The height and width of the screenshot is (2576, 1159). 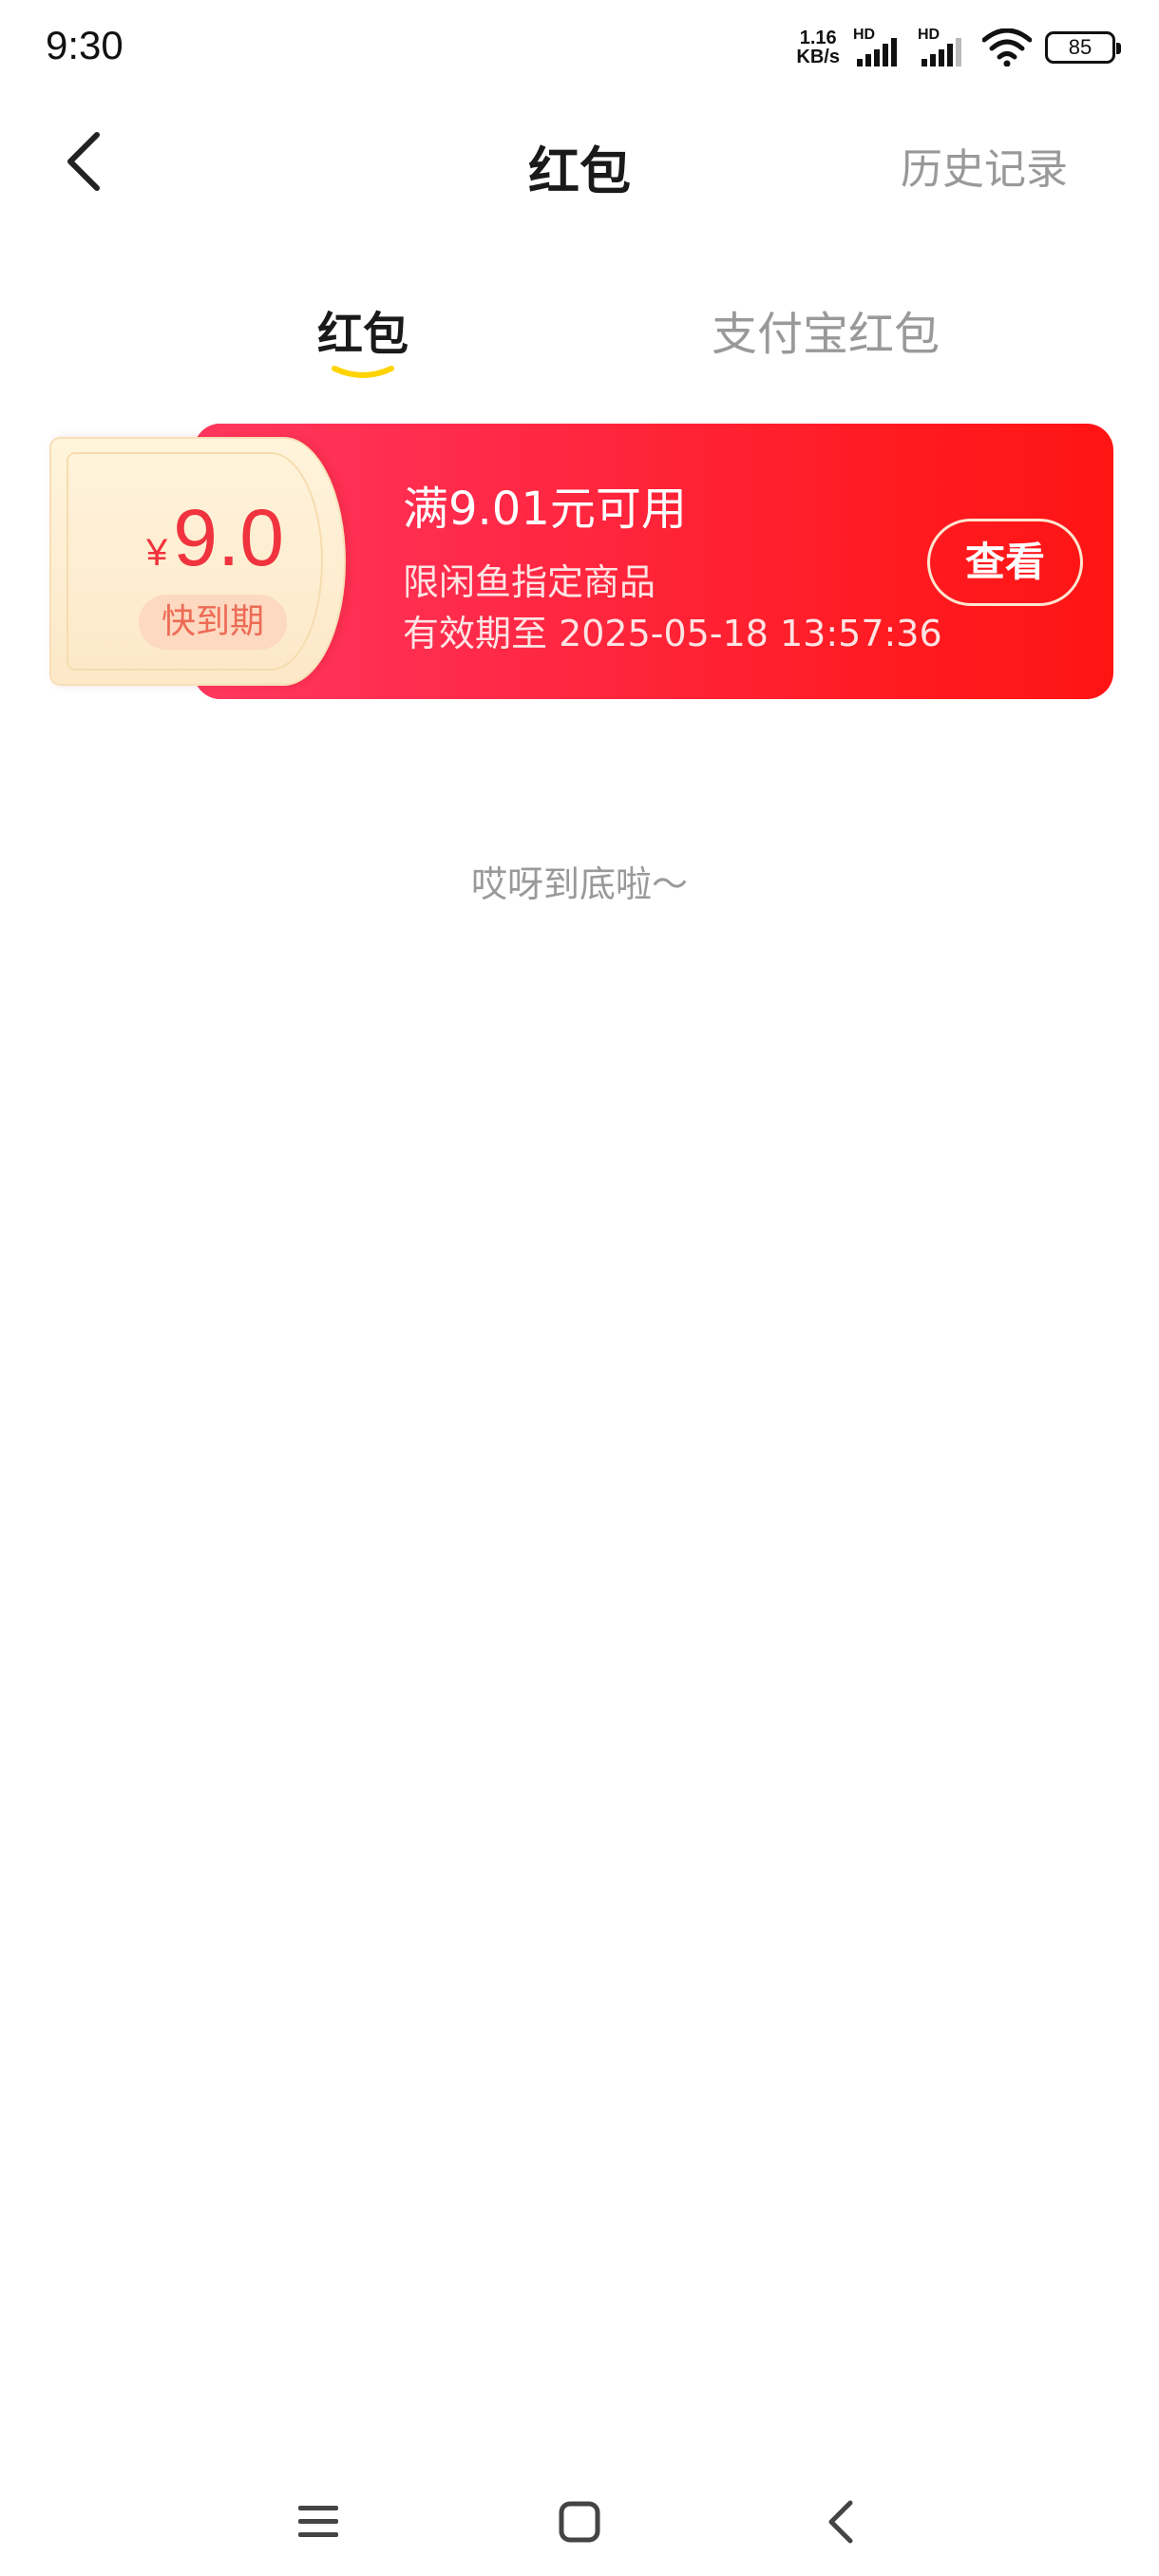 I want to click on history-link: 历史记录, so click(x=984, y=165).